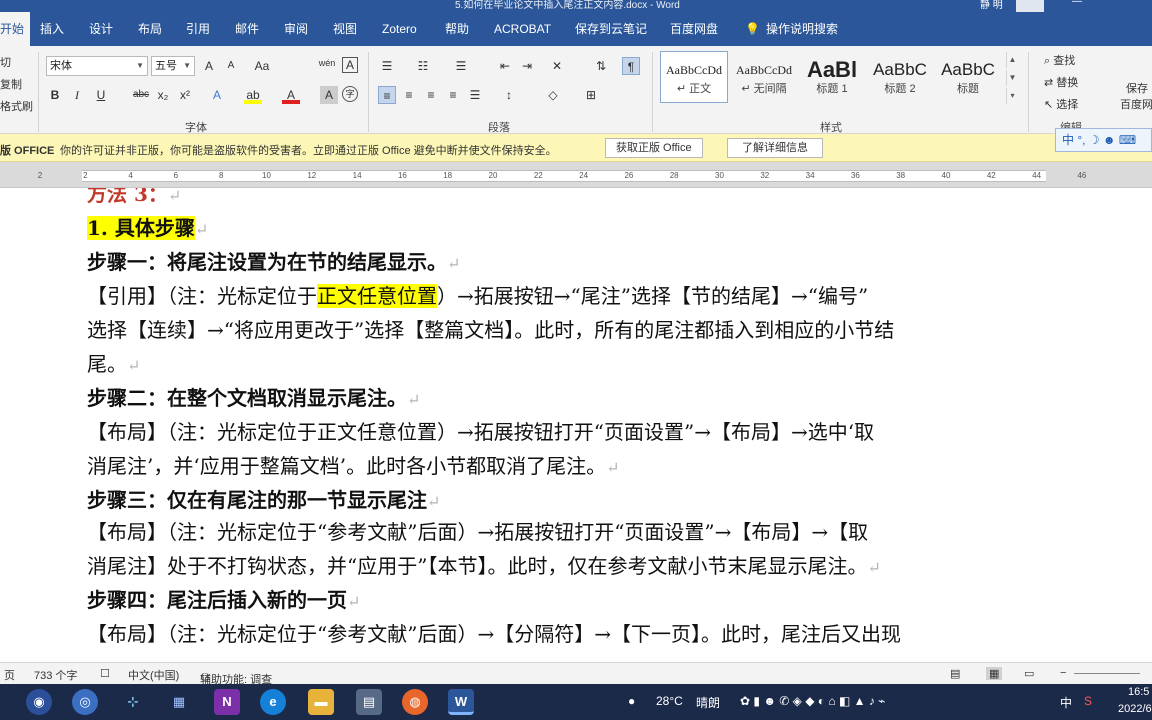 Image resolution: width=1152 pixels, height=720 pixels. I want to click on user-name: 静 明, so click(991, 5).